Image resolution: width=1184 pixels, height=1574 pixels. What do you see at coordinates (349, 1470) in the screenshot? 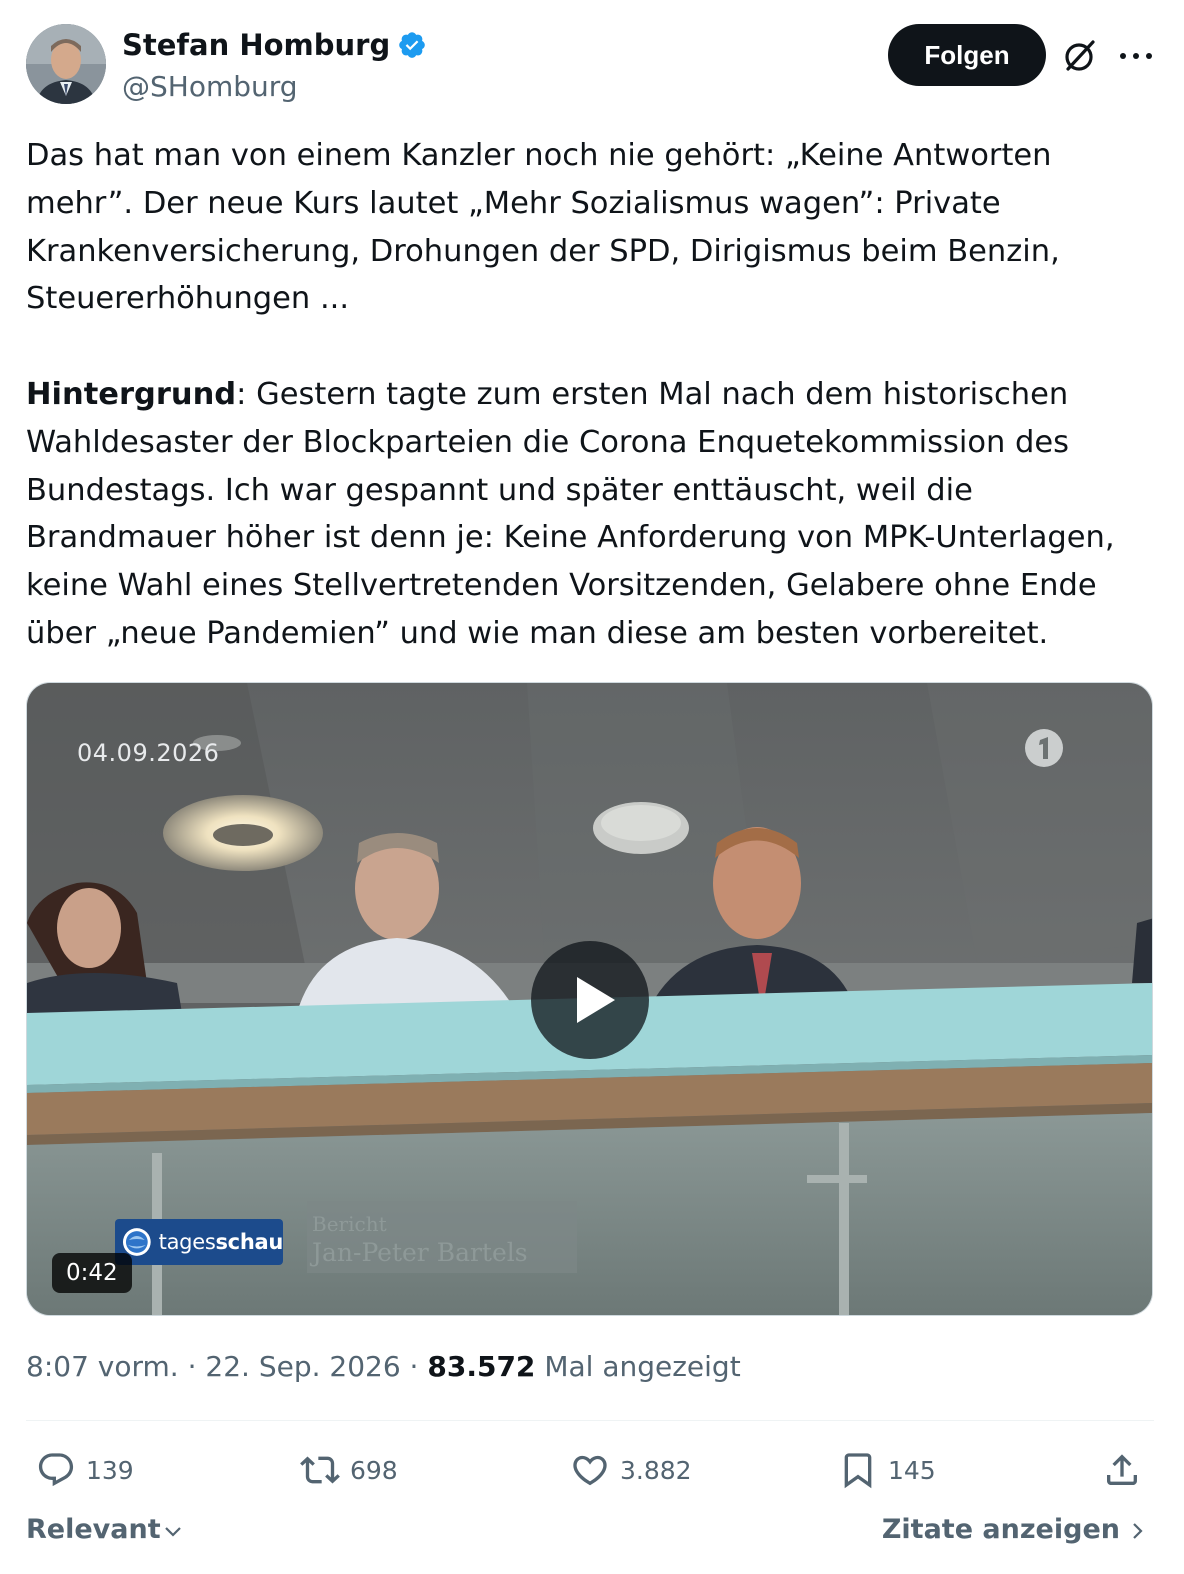
I see `repost-button: 698` at bounding box center [349, 1470].